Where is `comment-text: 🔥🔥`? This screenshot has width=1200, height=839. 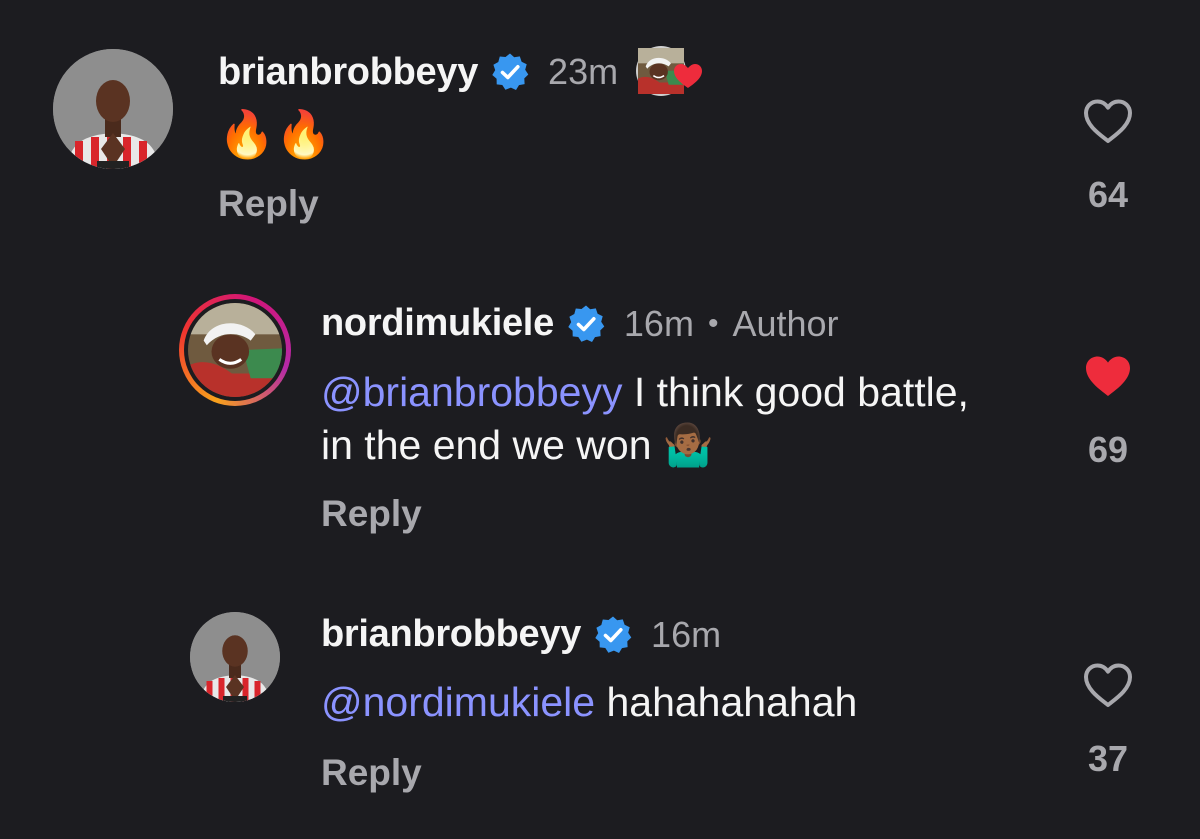
comment-text: 🔥🔥 is located at coordinates (275, 134).